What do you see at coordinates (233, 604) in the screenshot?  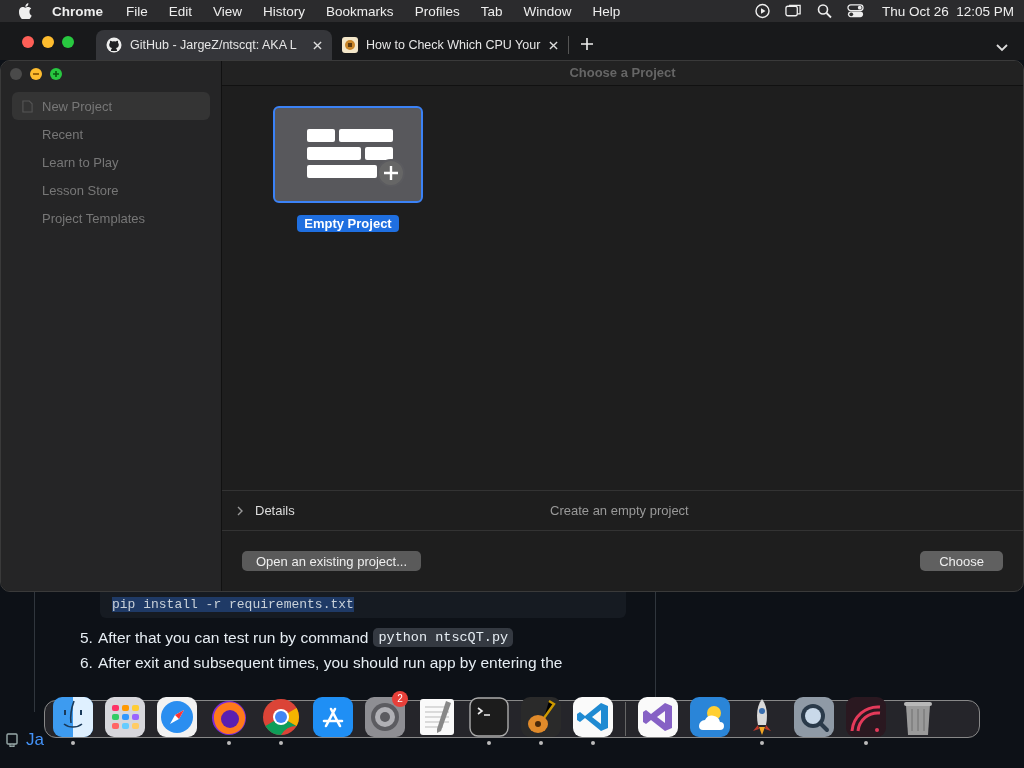 I see `code-text: pip install -r requirements.txt` at bounding box center [233, 604].